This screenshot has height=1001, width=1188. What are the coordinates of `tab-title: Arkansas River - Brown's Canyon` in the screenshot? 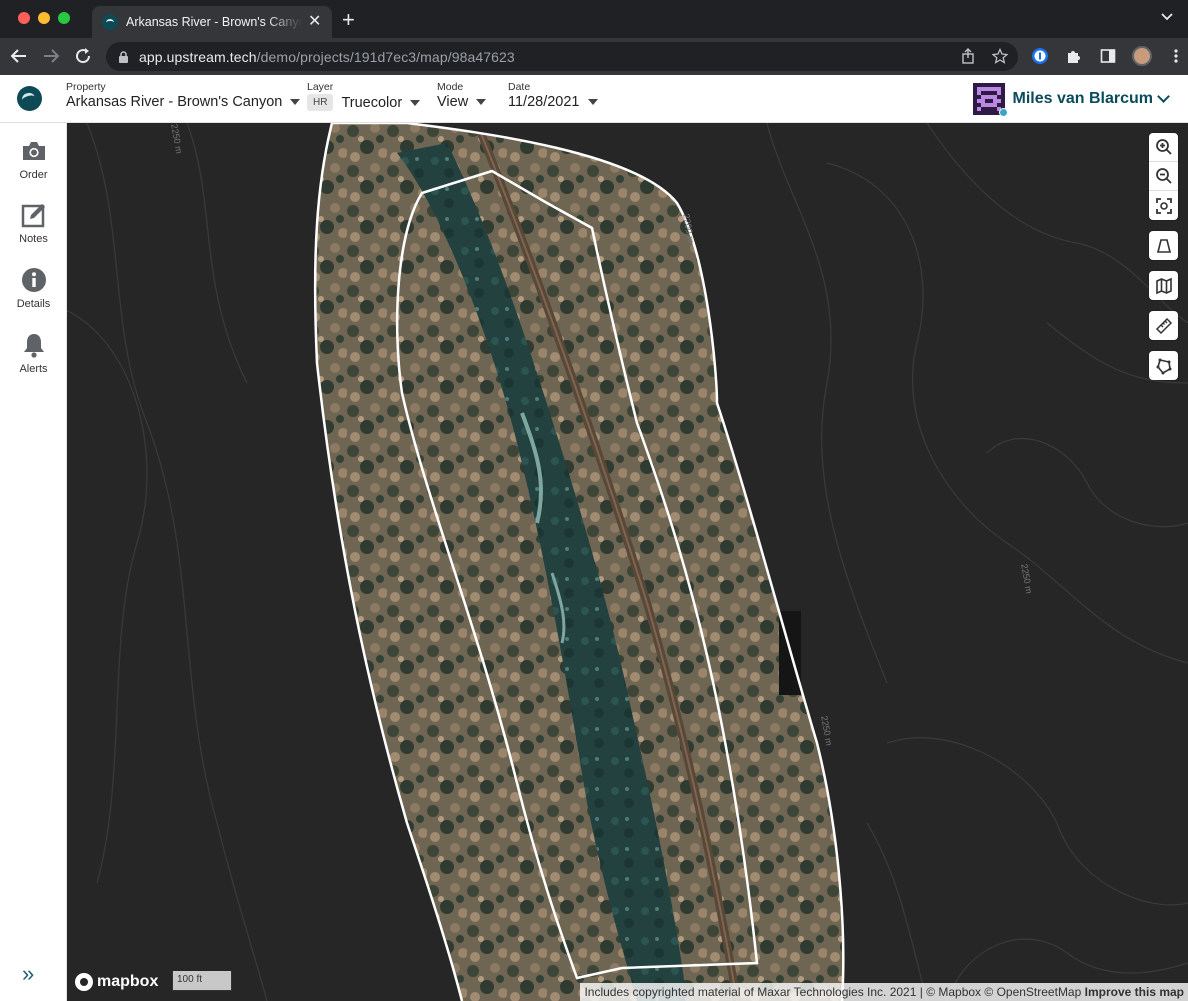 It's located at (214, 22).